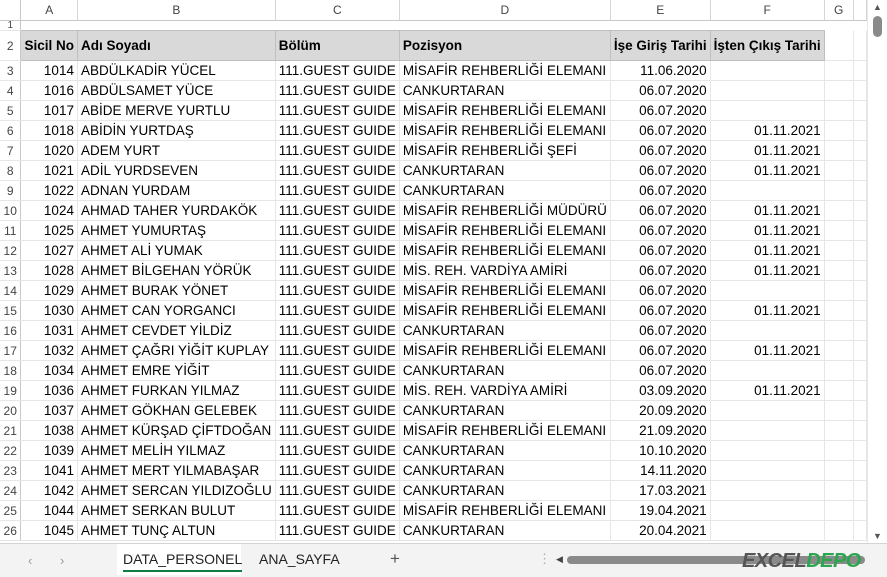 This screenshot has height=577, width=887. Describe the element at coordinates (49, 350) in the screenshot. I see `sicil-no-cell: 1032` at that location.